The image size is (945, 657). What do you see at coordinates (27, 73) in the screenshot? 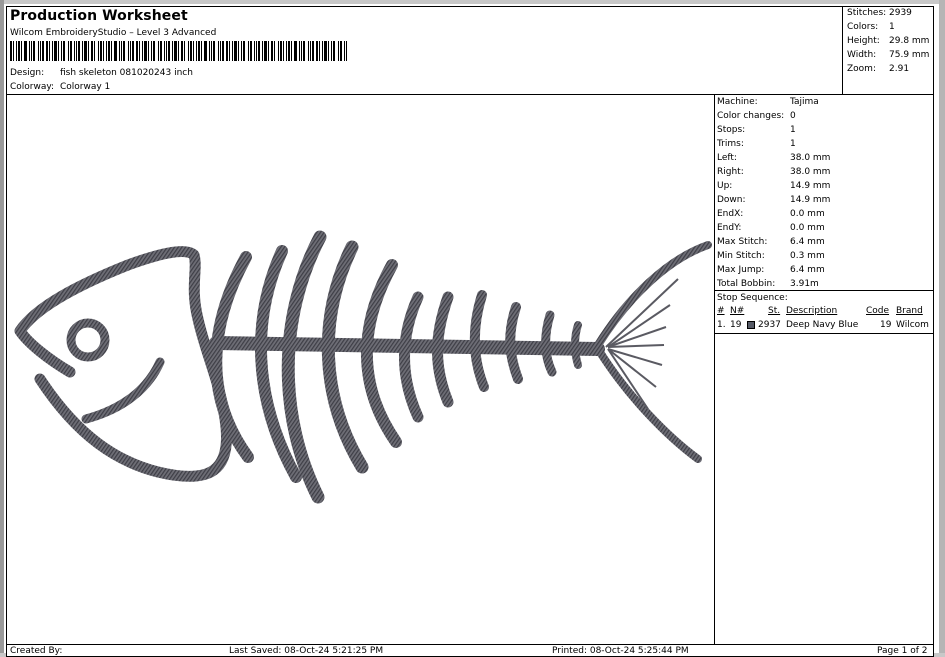
I see `design-label: Design:` at bounding box center [27, 73].